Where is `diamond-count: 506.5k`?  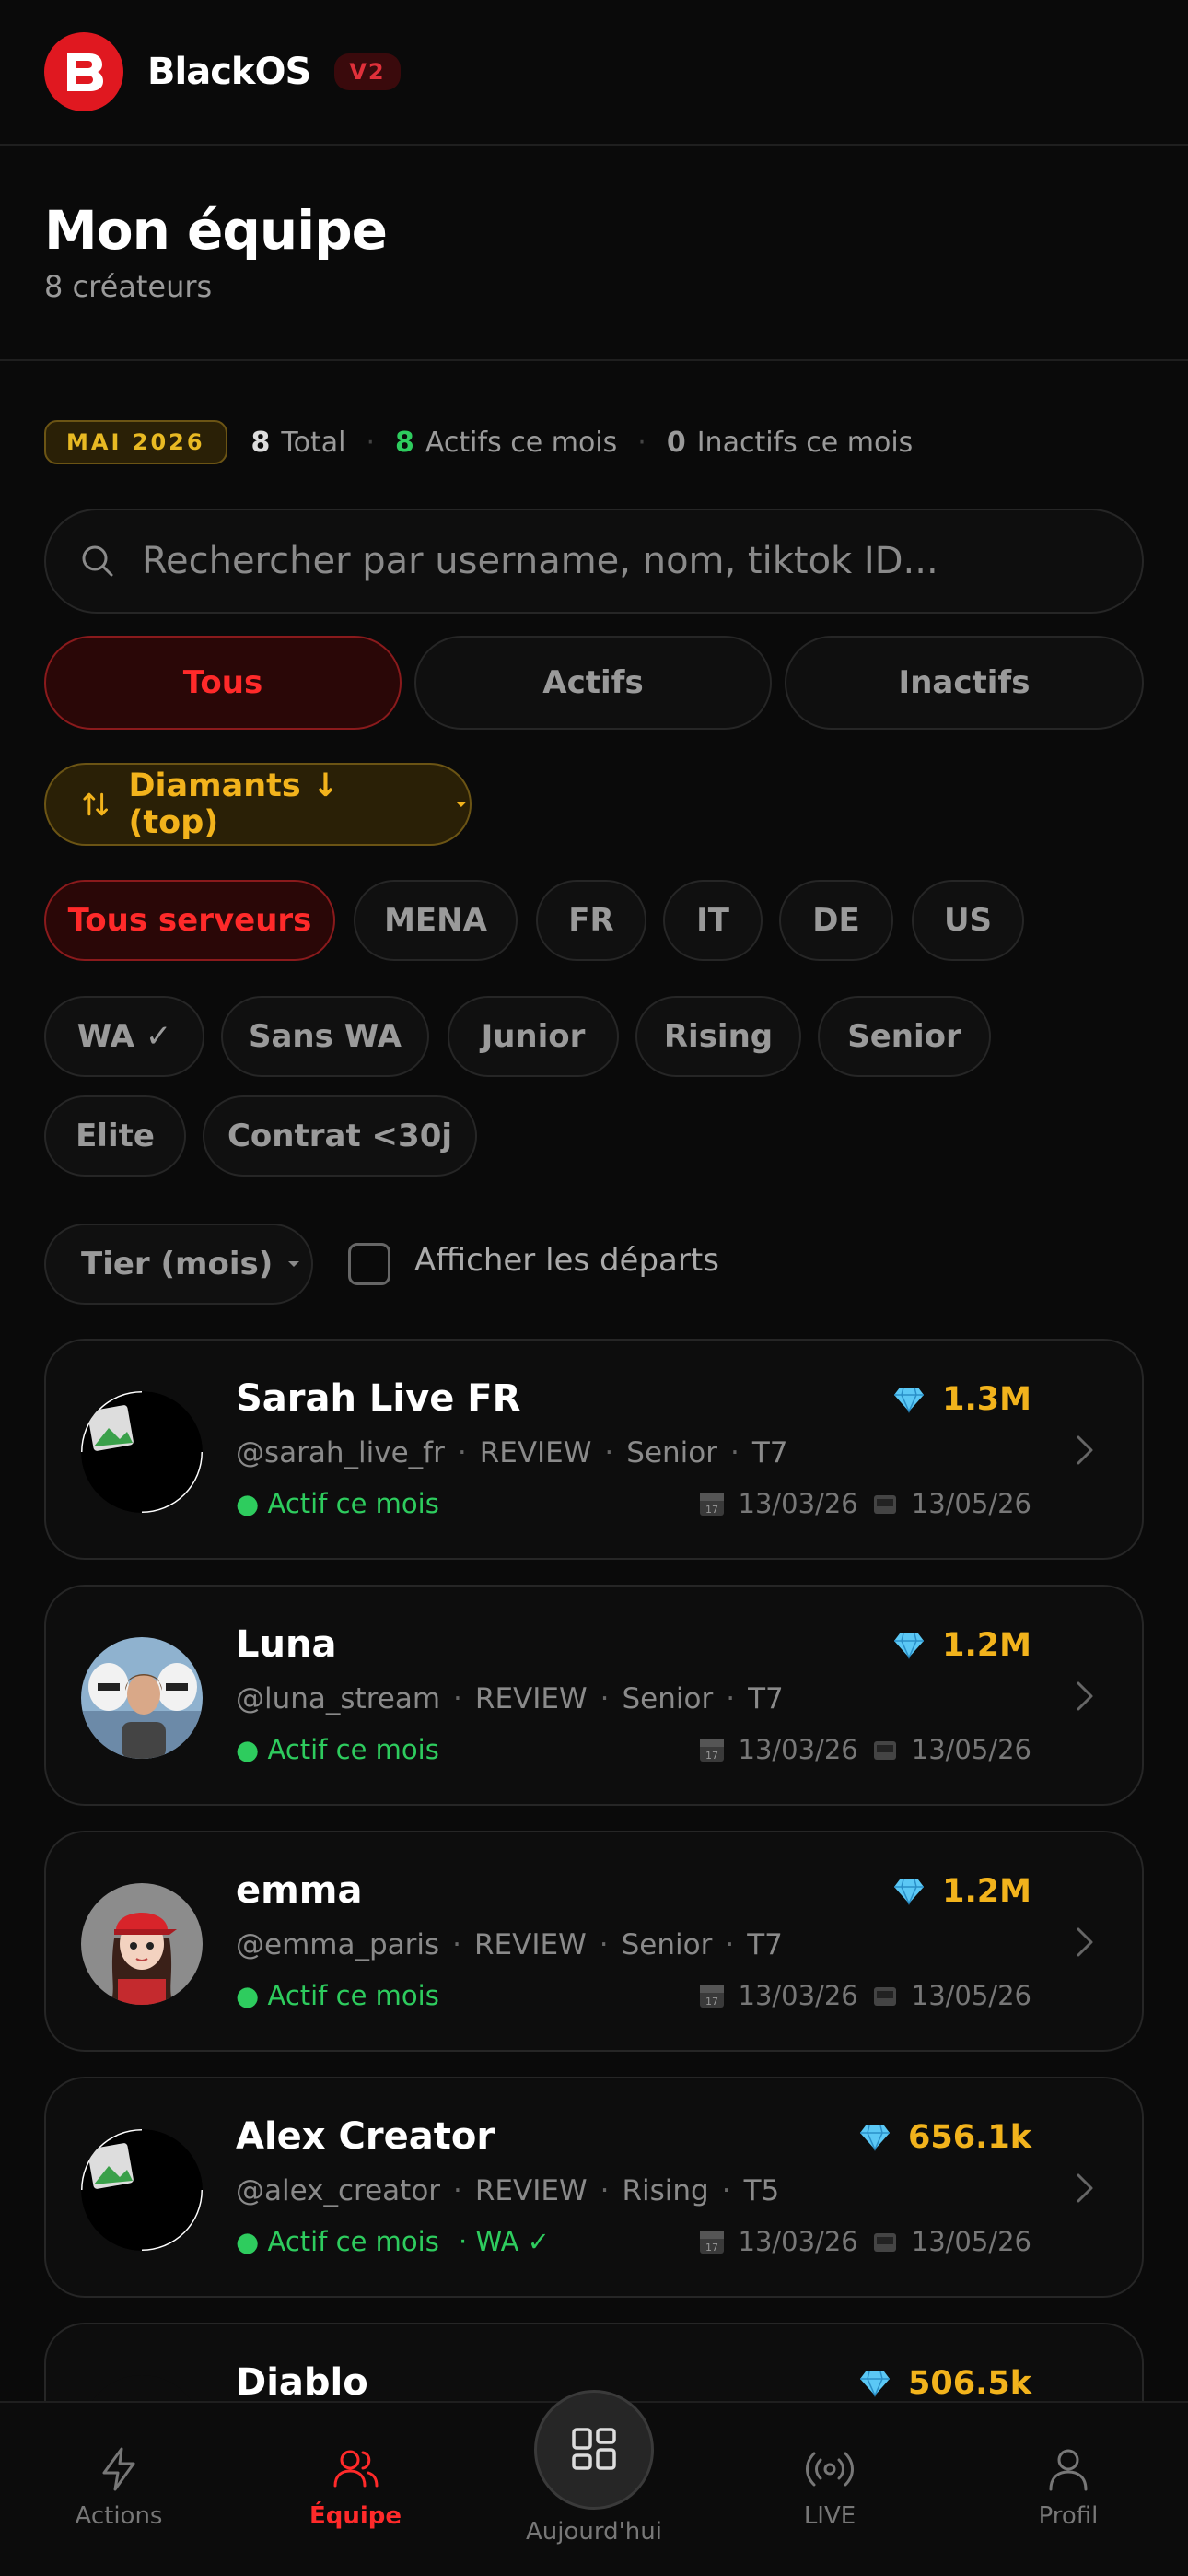
diamond-count: 506.5k is located at coordinates (945, 2383).